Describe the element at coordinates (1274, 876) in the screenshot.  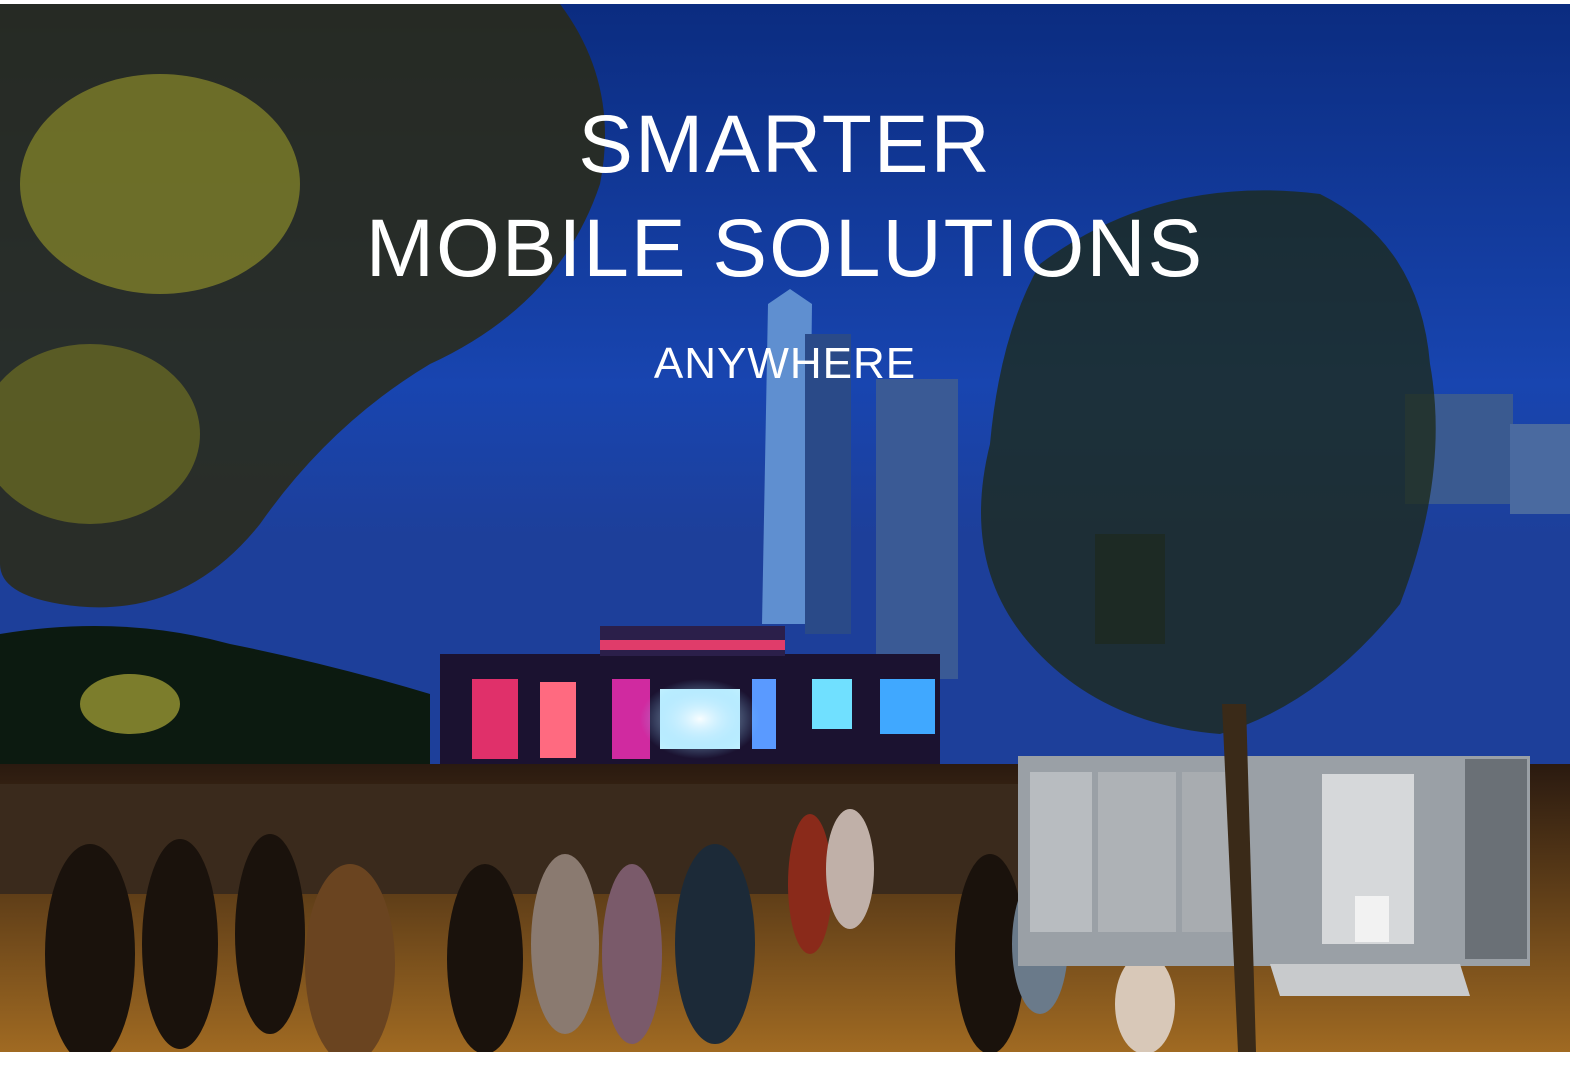
I see `mobile-restroom-trailer` at that location.